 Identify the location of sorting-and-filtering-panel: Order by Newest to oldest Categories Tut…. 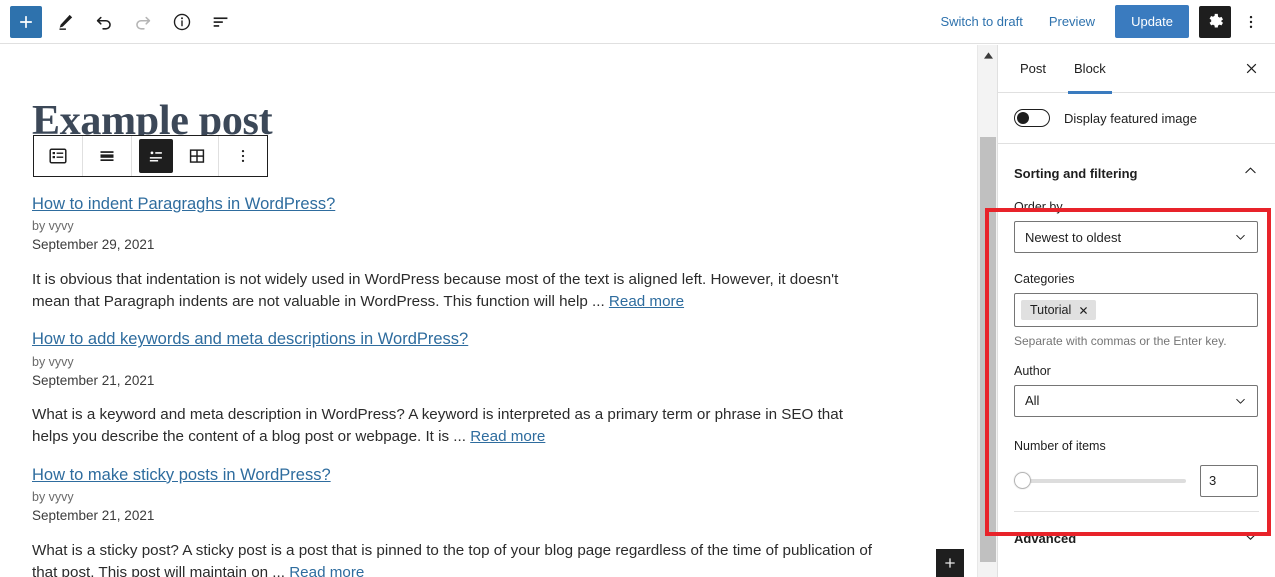
(1136, 356).